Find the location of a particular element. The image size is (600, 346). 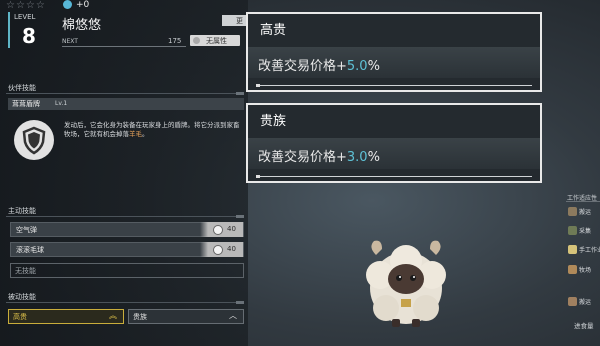

next-label: NEXT is located at coordinates (70, 41).